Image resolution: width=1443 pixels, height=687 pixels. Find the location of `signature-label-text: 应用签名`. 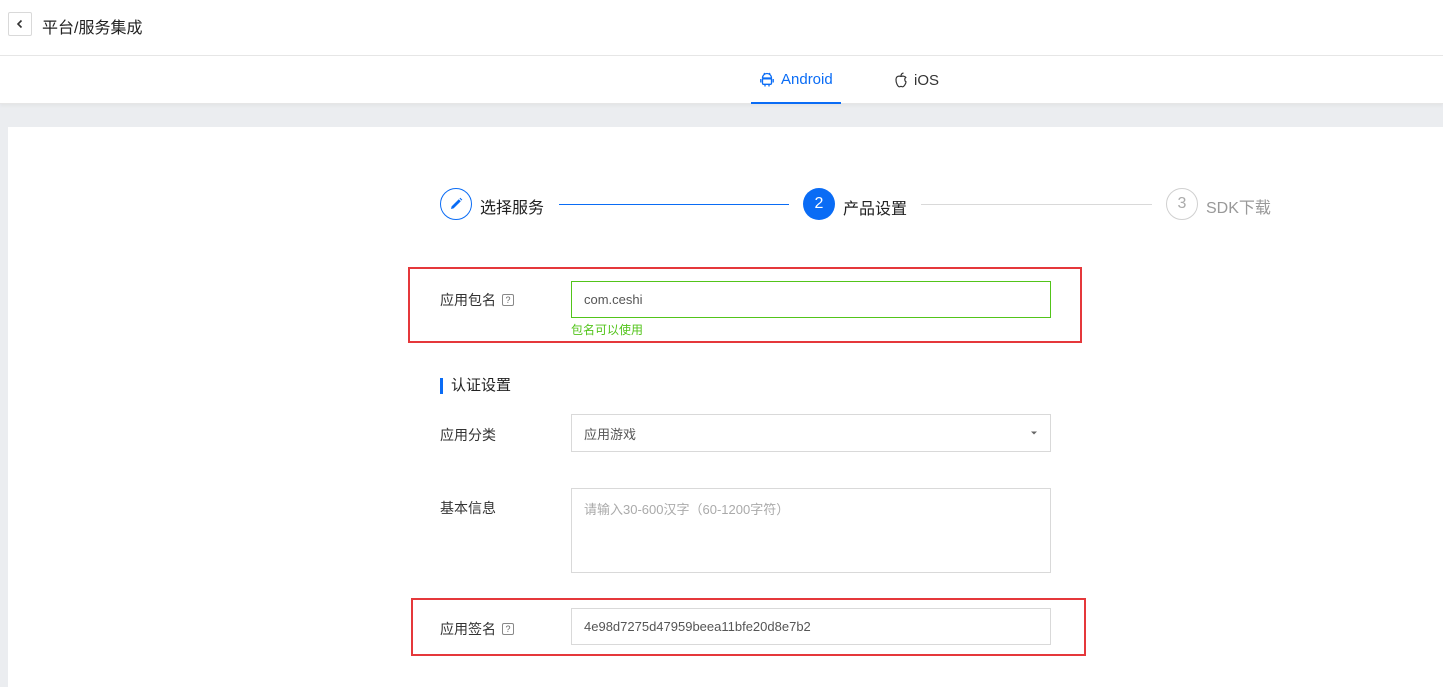

signature-label-text: 应用签名 is located at coordinates (468, 629).